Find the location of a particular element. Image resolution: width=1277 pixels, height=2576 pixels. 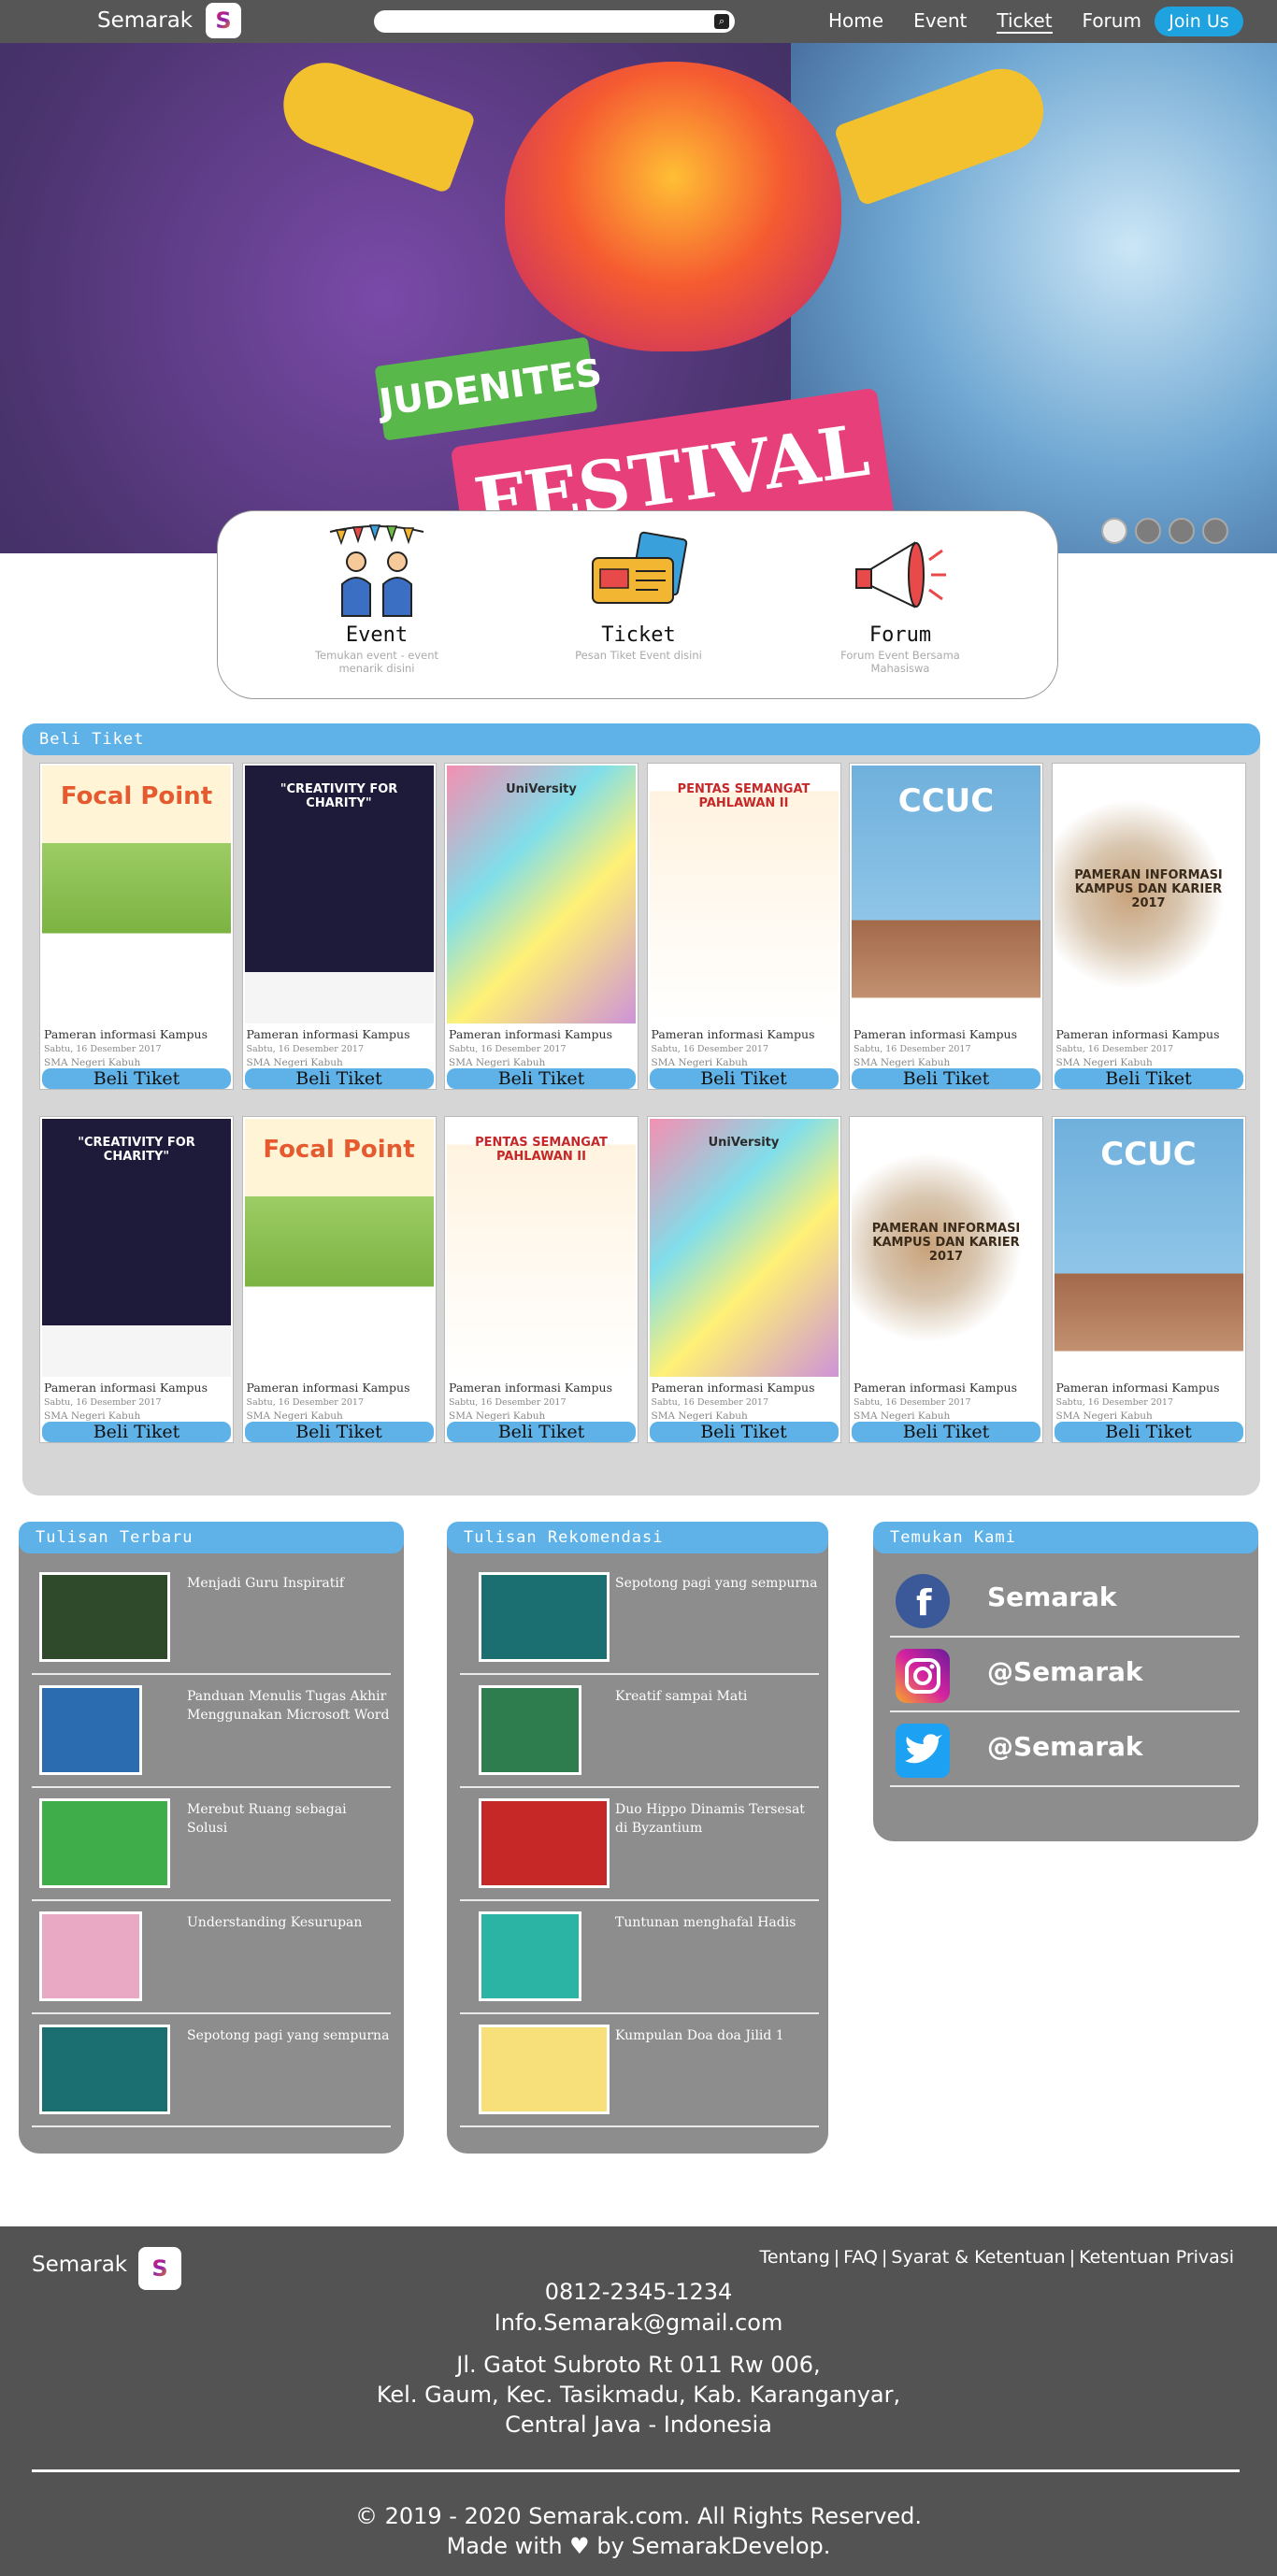

nav-home: Home is located at coordinates (856, 21).